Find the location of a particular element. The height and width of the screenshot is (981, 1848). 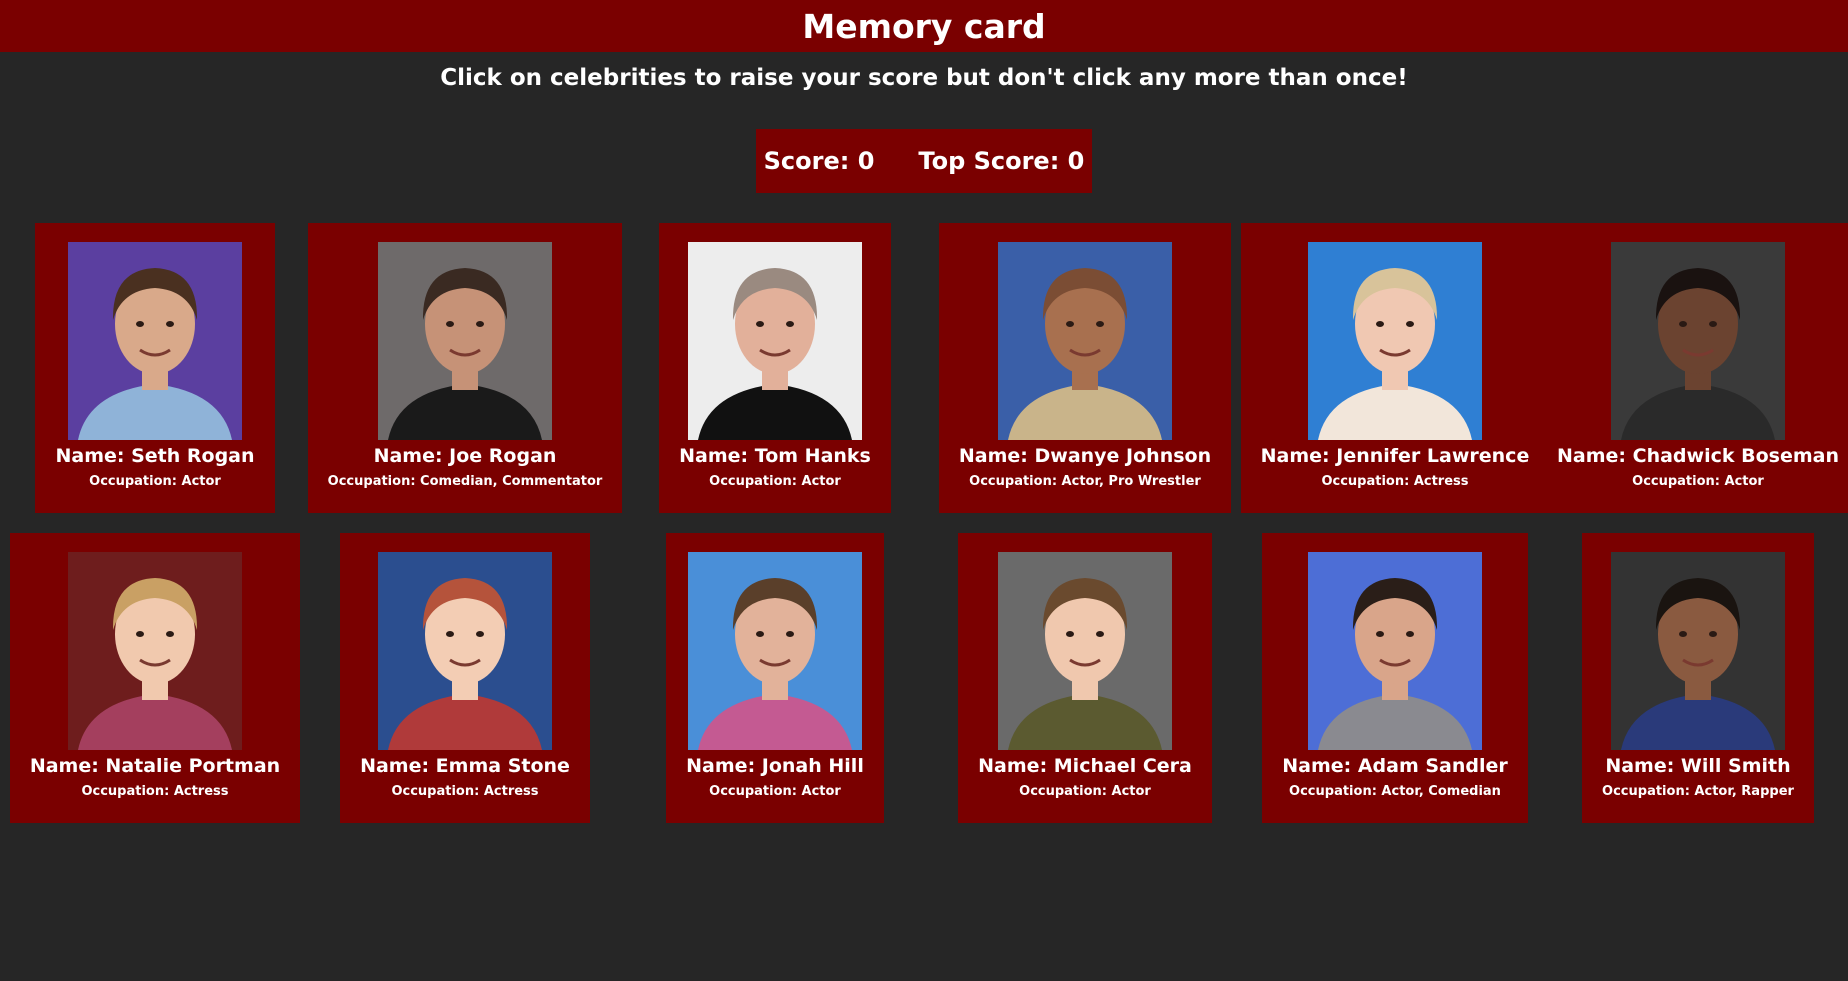

score-display: Score: 0 is located at coordinates (819, 161).